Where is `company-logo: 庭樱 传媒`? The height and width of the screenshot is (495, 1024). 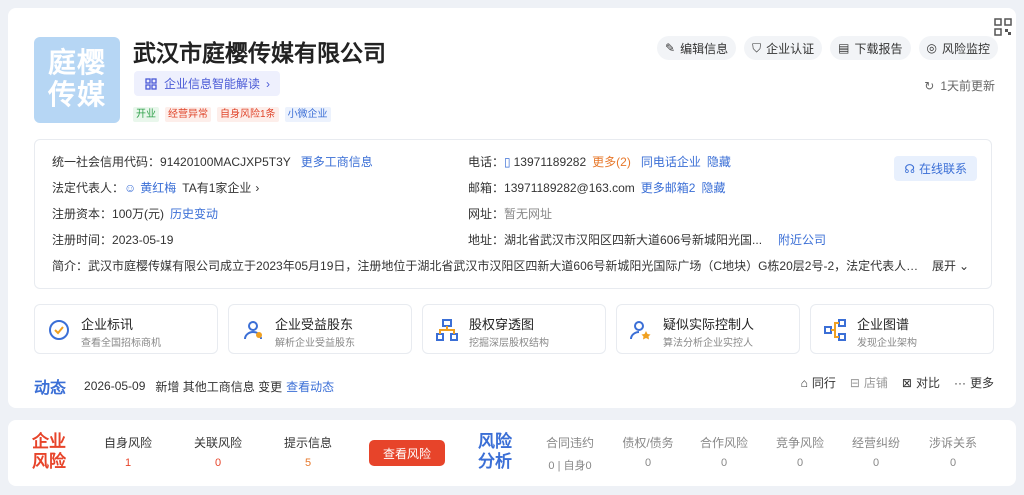
company-logo: 庭樱 传媒 is located at coordinates (77, 80).